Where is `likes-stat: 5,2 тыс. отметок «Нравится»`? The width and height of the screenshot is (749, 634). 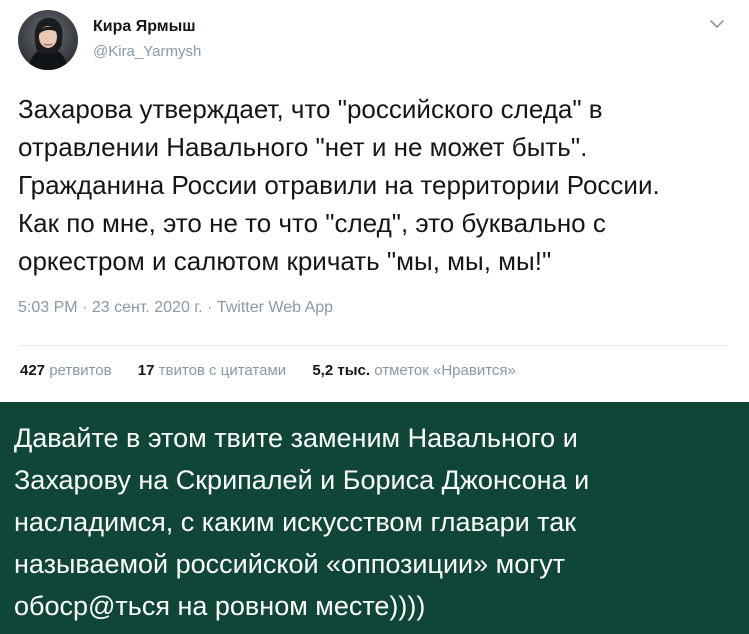
likes-stat: 5,2 тыс. отметок «Нравится» is located at coordinates (414, 370).